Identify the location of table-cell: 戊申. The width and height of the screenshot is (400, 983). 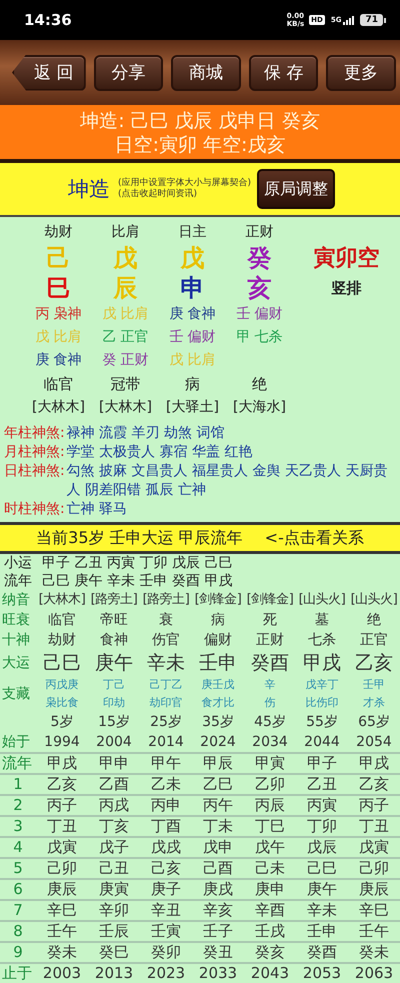
(218, 847).